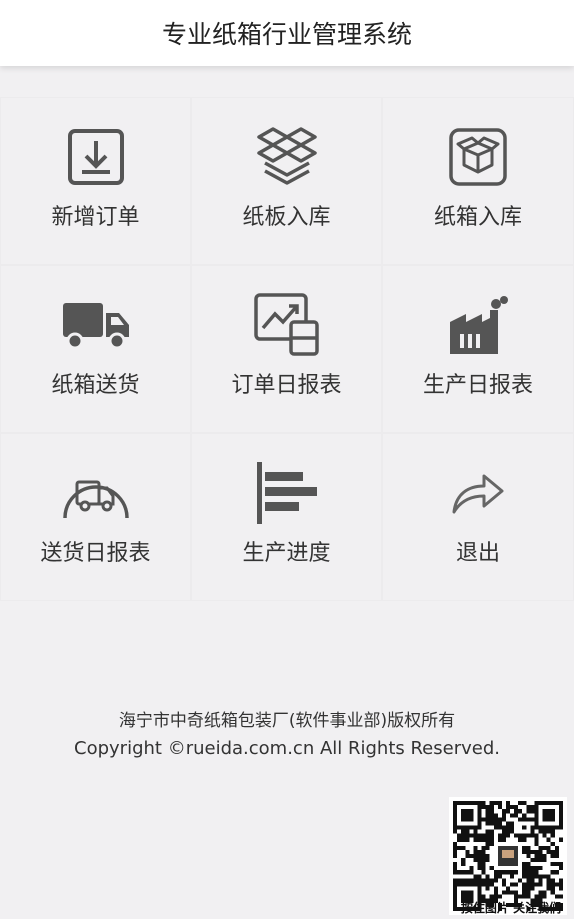 This screenshot has height=919, width=574. What do you see at coordinates (287, 325) in the screenshot?
I see `chart-report-icon` at bounding box center [287, 325].